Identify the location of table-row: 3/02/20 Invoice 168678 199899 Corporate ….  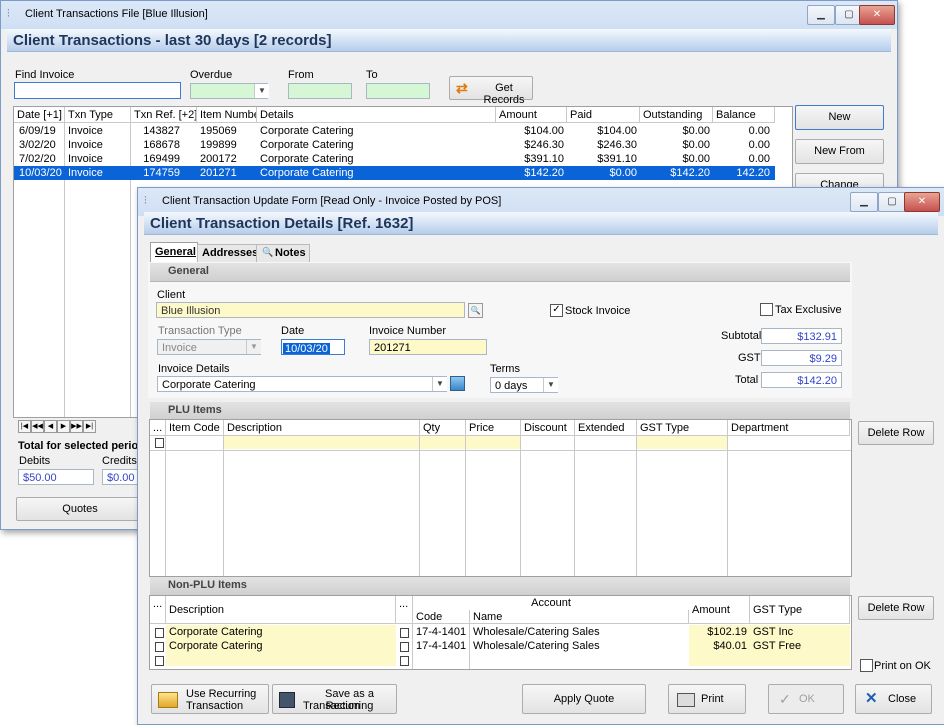
(394, 145).